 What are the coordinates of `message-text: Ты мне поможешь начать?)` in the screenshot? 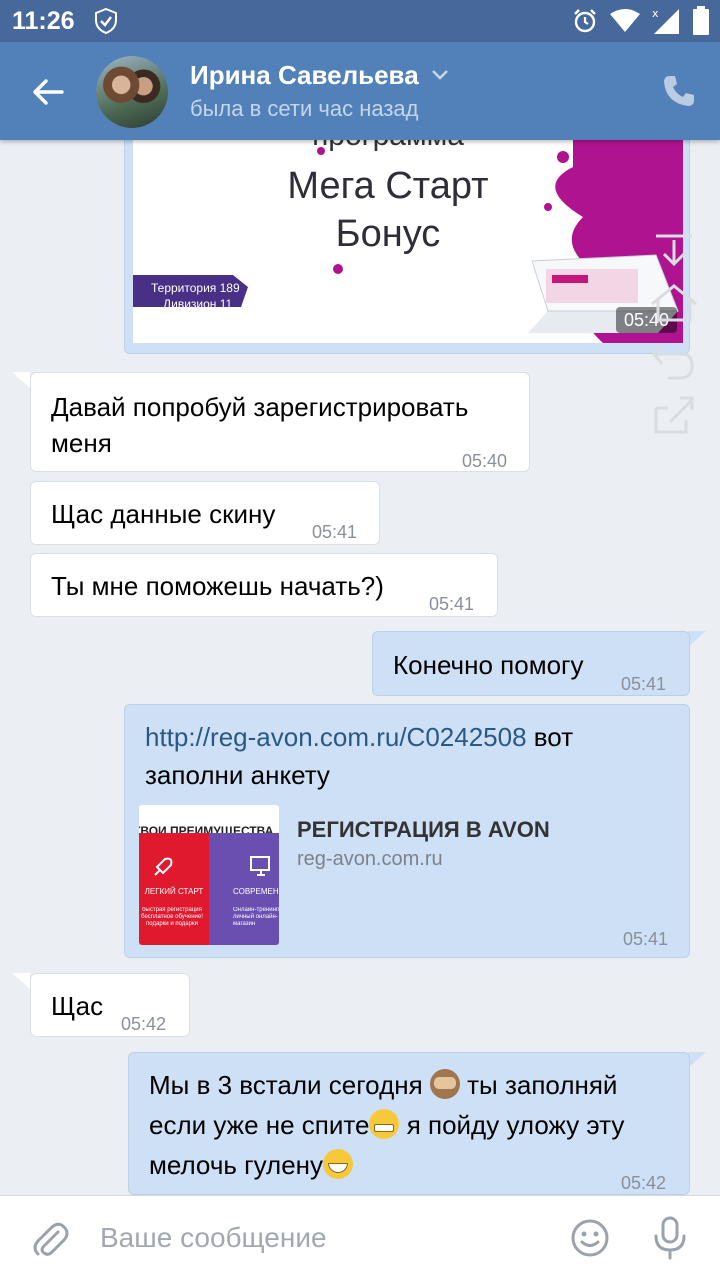 It's located at (217, 586).